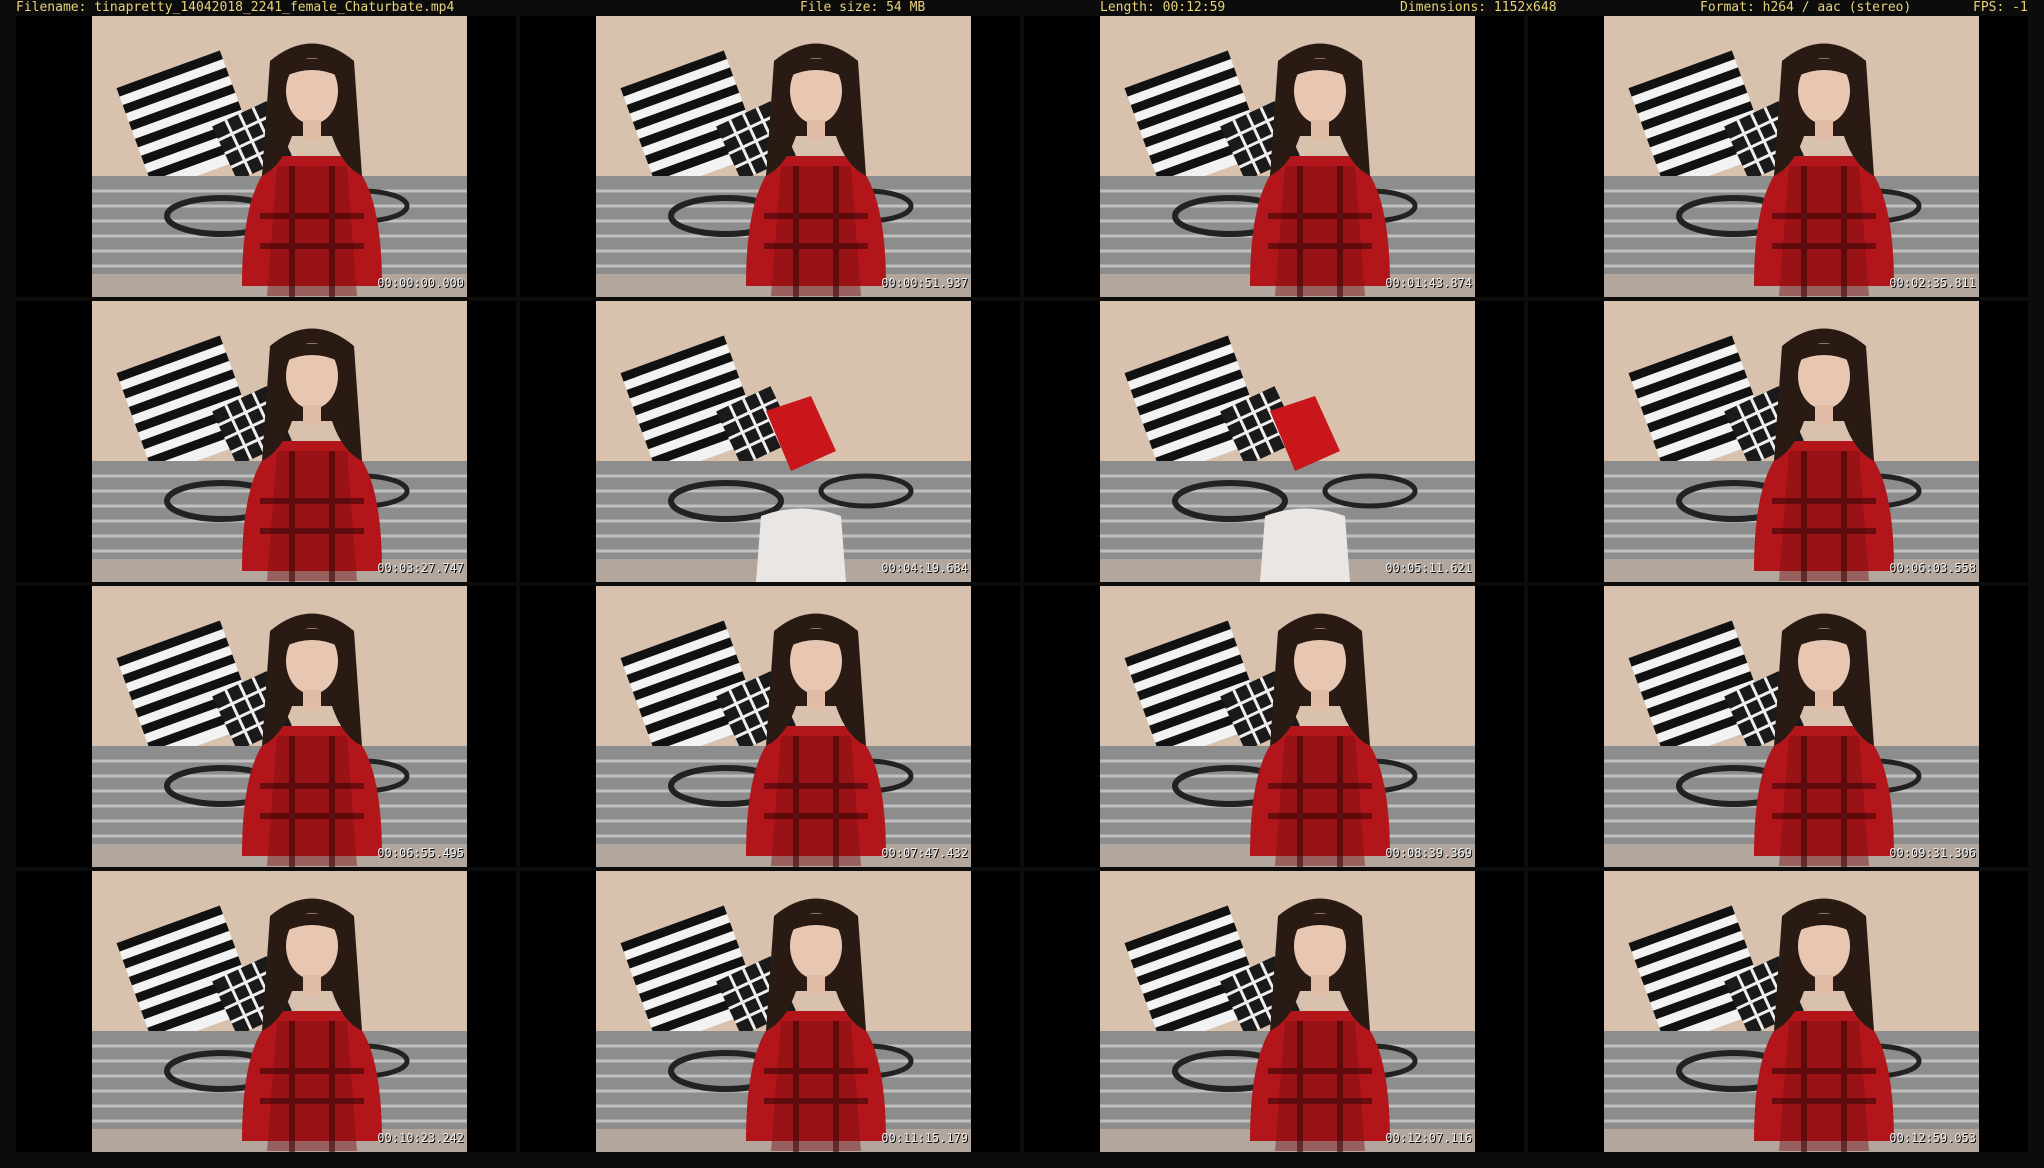  I want to click on thumbnail-cell: 00:03:27.747, so click(266, 441).